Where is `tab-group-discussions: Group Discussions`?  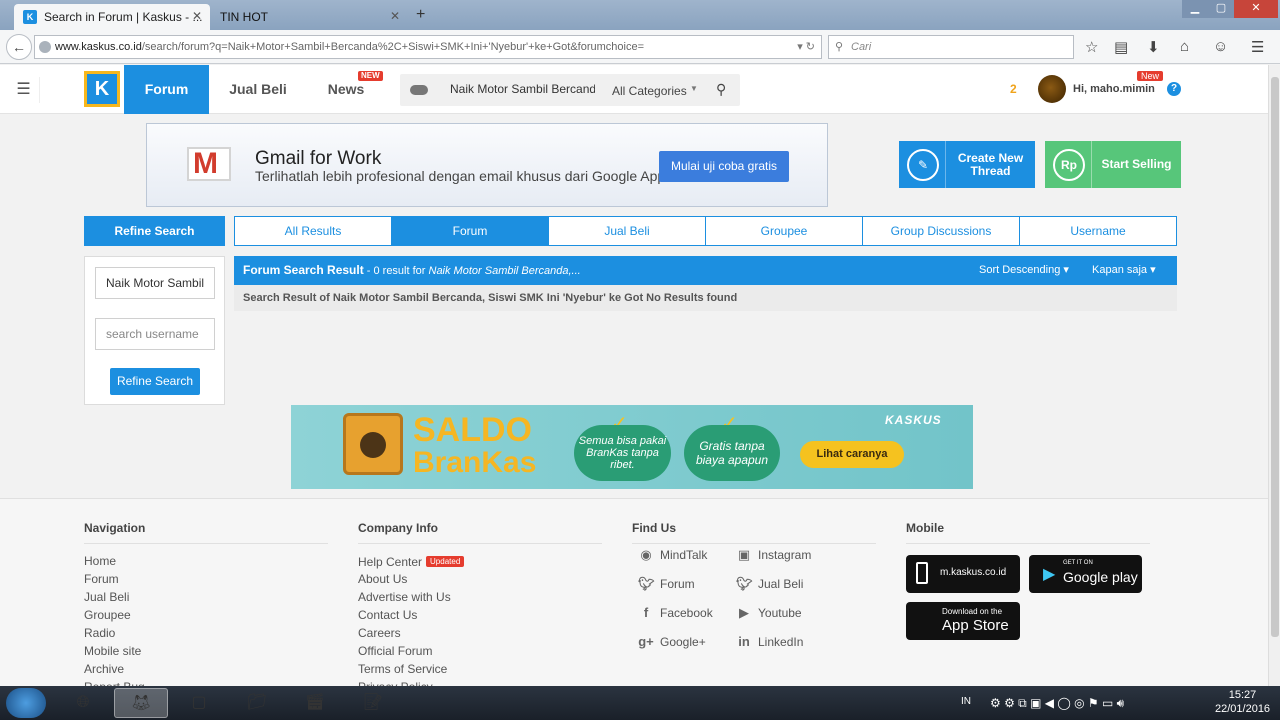
tab-group-discussions: Group Discussions is located at coordinates (941, 231).